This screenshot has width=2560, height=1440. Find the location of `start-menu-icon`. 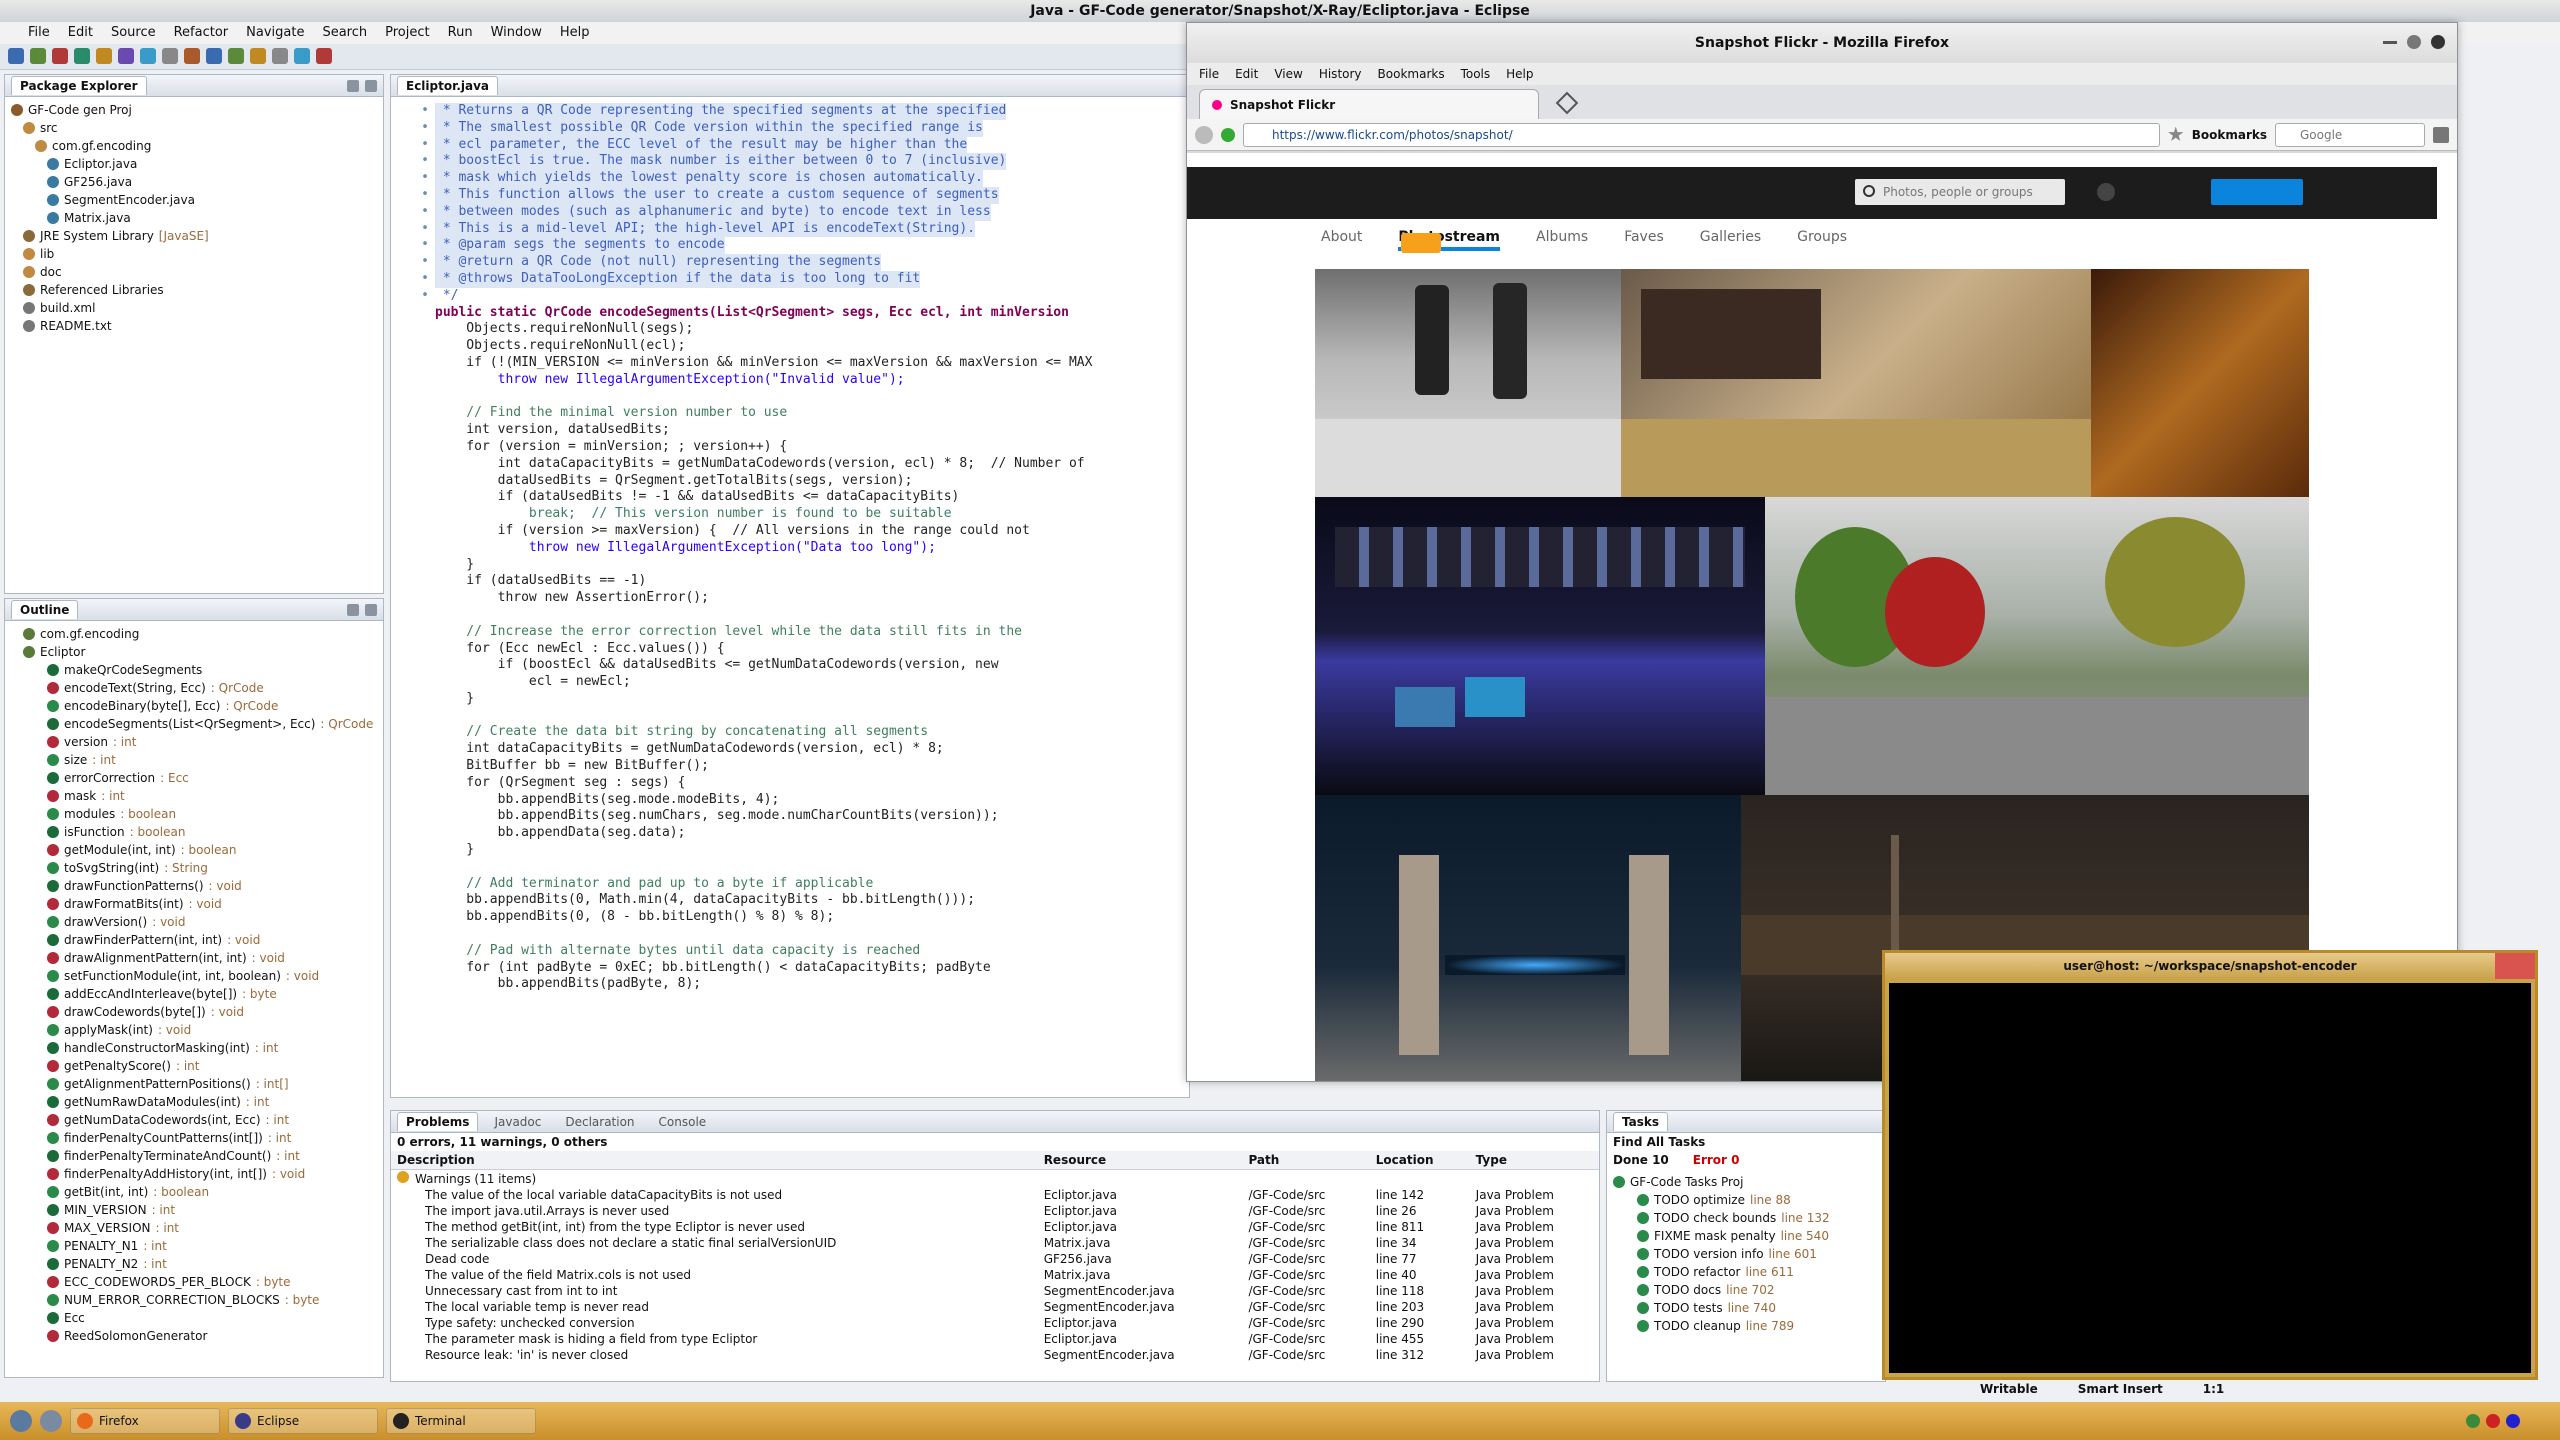

start-menu-icon is located at coordinates (21, 1421).